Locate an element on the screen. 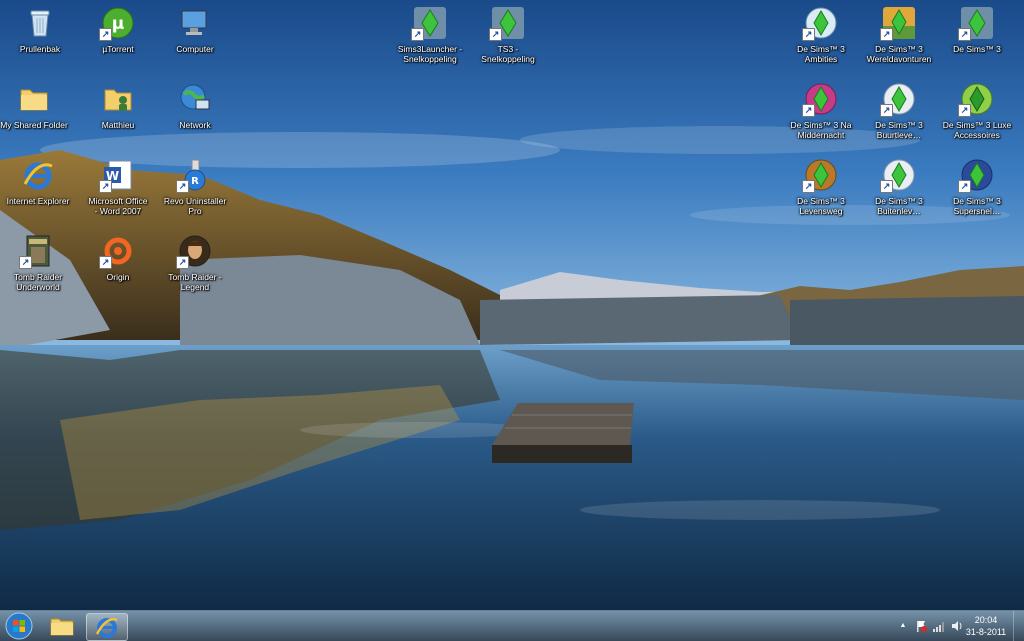 Image resolution: width=1024 pixels, height=641 pixels. desktop-icon-revo-uninstaller: R ↗ Revo Uninstaller Pro is located at coordinates (195, 189).